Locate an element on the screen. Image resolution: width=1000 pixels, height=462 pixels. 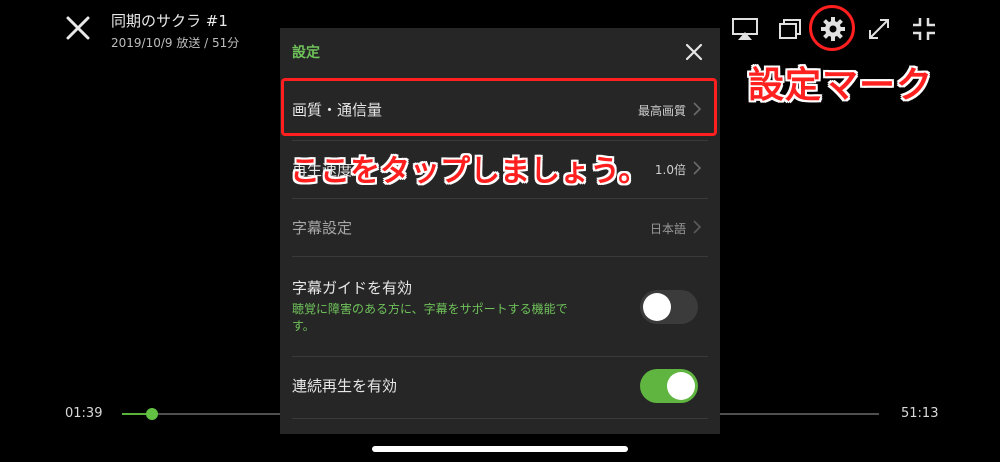
subtitles-label: 字幕設定 is located at coordinates (322, 228).